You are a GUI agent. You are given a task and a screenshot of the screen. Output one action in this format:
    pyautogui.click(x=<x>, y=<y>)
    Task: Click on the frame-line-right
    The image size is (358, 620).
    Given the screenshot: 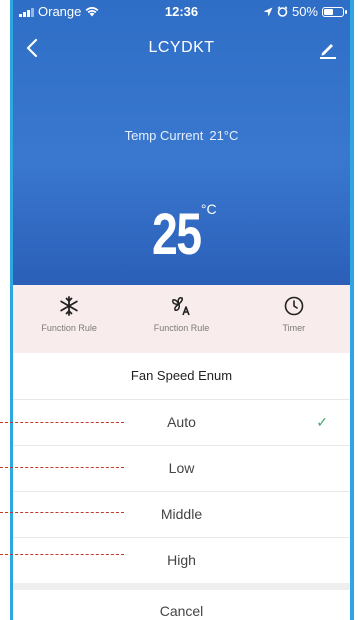 What is the action you would take?
    pyautogui.click(x=352, y=310)
    